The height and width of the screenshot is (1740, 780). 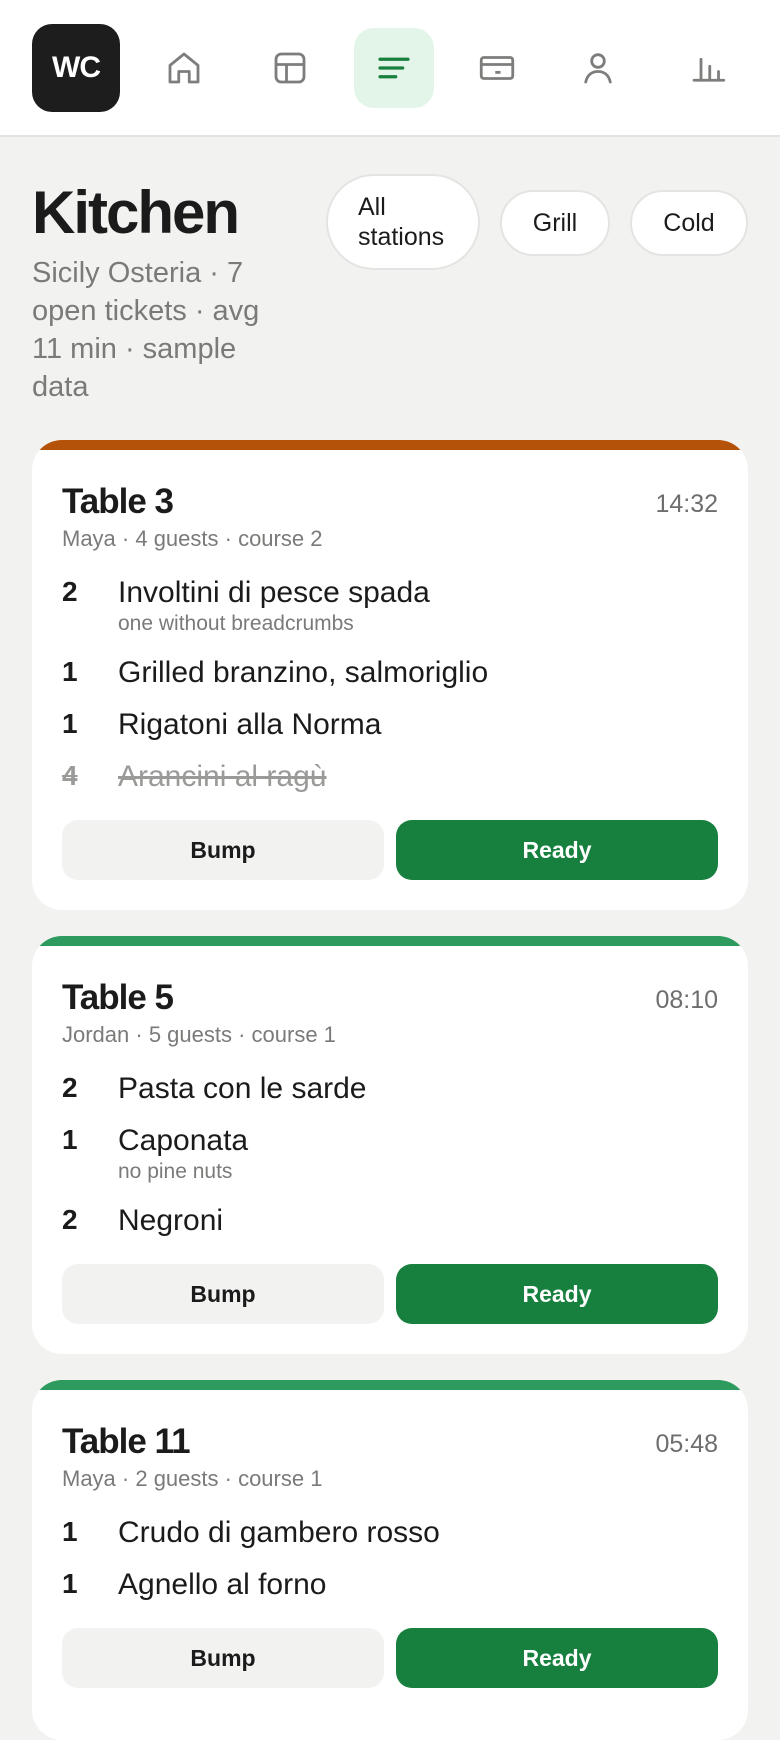 I want to click on ticket-meta: Jordan · 5 guests · course 1, so click(x=199, y=1034).